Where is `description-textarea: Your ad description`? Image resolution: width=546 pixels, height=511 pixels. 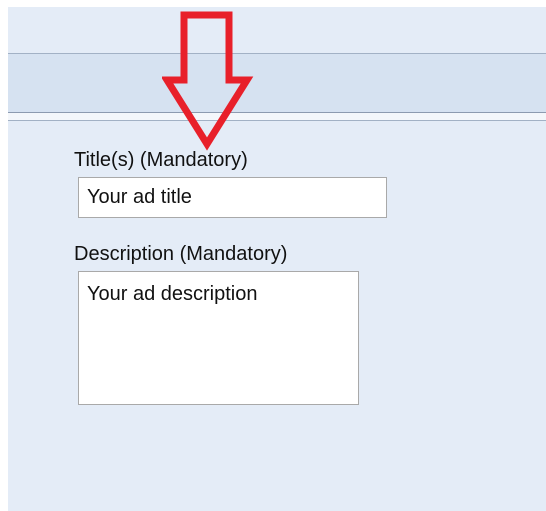 description-textarea: Your ad description is located at coordinates (218, 338).